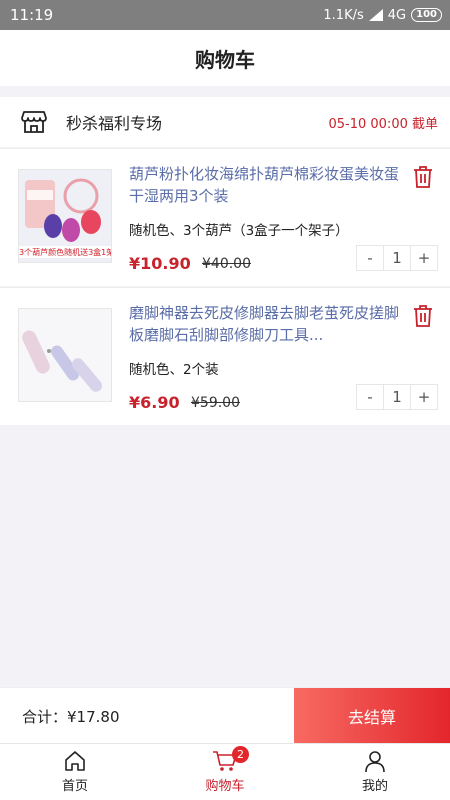 This screenshot has width=450, height=800. What do you see at coordinates (71, 717) in the screenshot?
I see `total-price: 合计：¥17.80` at bounding box center [71, 717].